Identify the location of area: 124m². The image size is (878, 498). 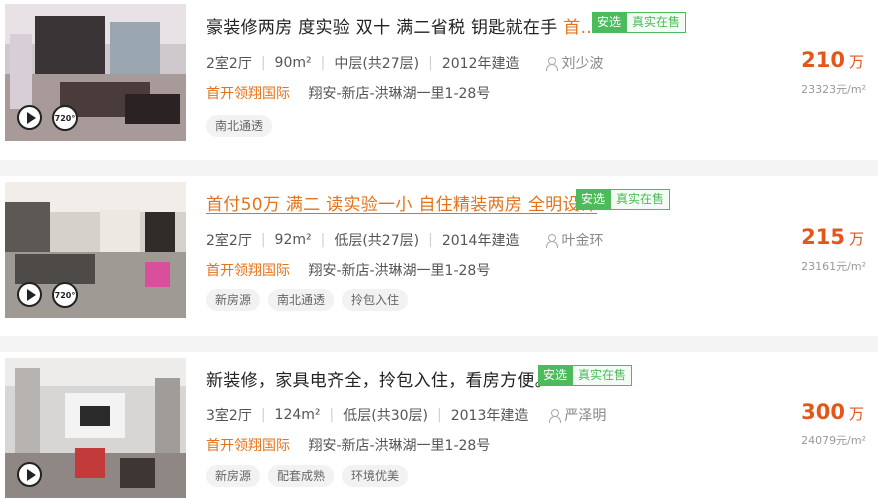
(297, 415).